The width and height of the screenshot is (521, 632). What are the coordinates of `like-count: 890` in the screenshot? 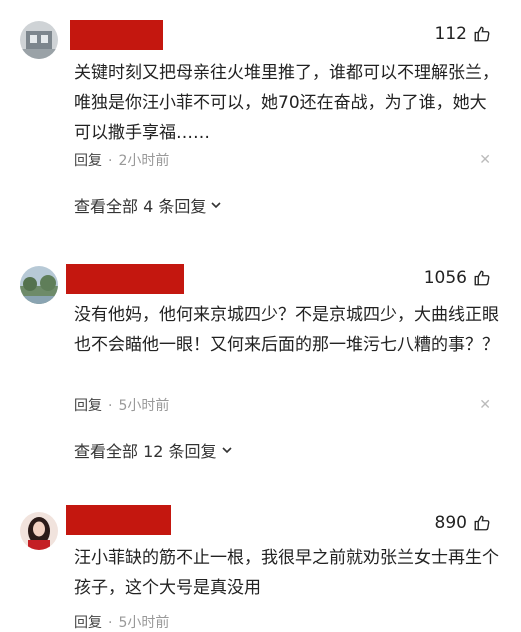 It's located at (463, 523).